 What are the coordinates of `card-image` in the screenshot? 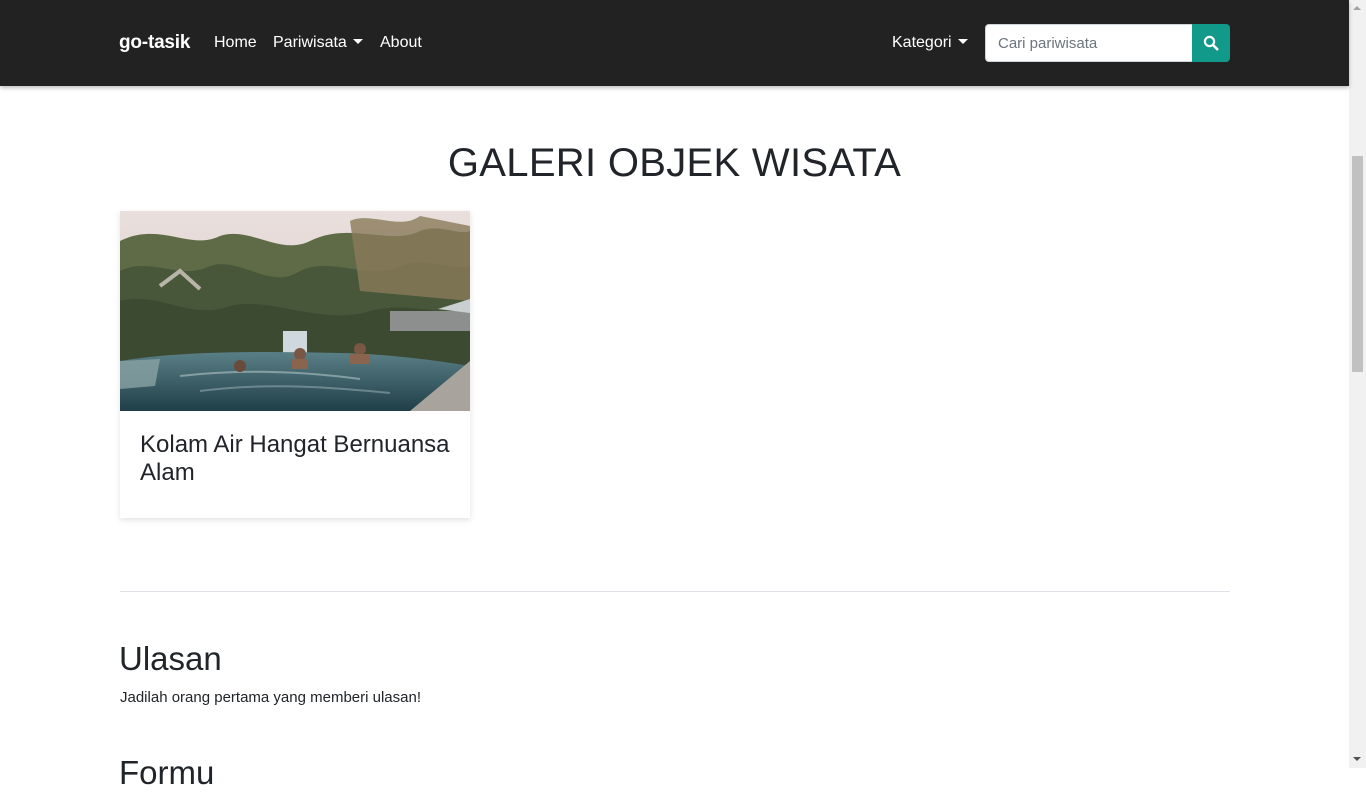 It's located at (295, 311).